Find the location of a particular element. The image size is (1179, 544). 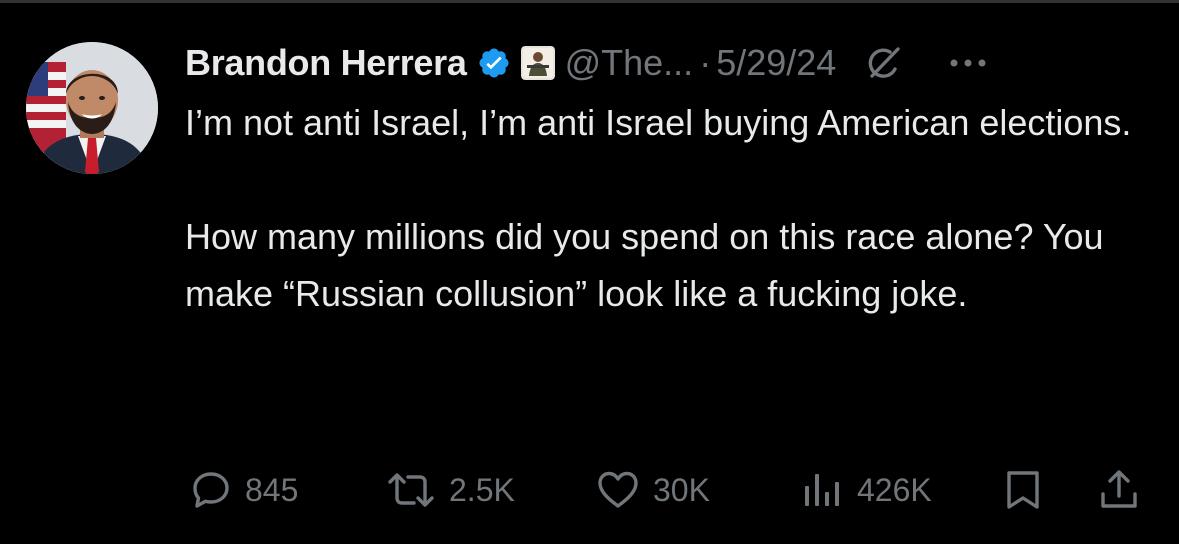

tweet-date: 5/29/24 is located at coordinates (776, 63).